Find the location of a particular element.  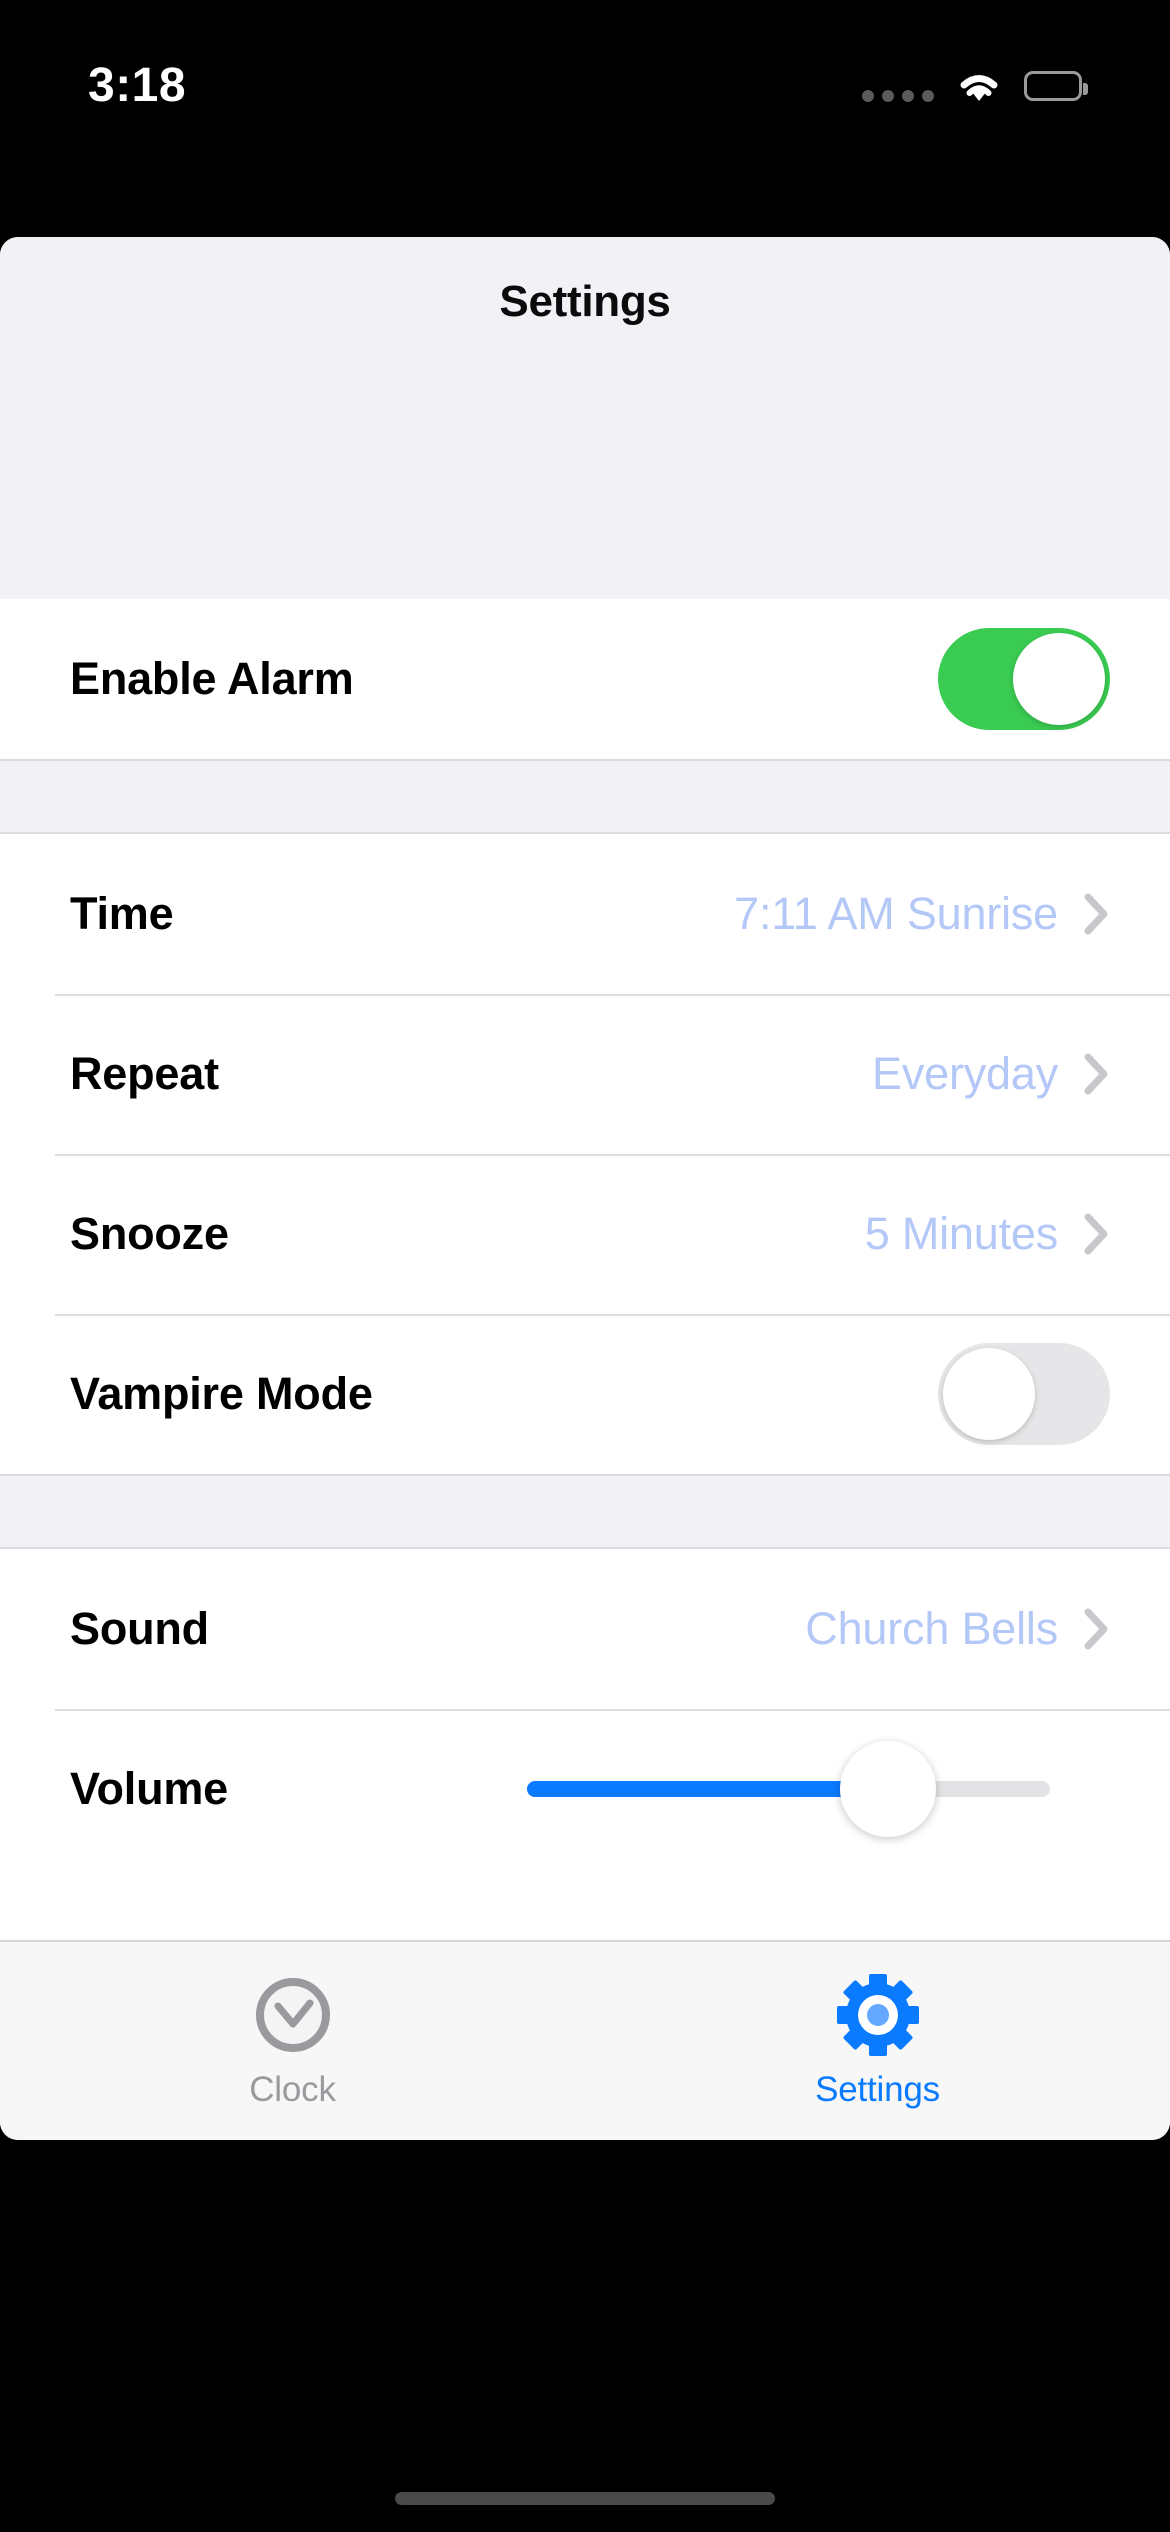

status-bar-indicators is located at coordinates (975, 86).